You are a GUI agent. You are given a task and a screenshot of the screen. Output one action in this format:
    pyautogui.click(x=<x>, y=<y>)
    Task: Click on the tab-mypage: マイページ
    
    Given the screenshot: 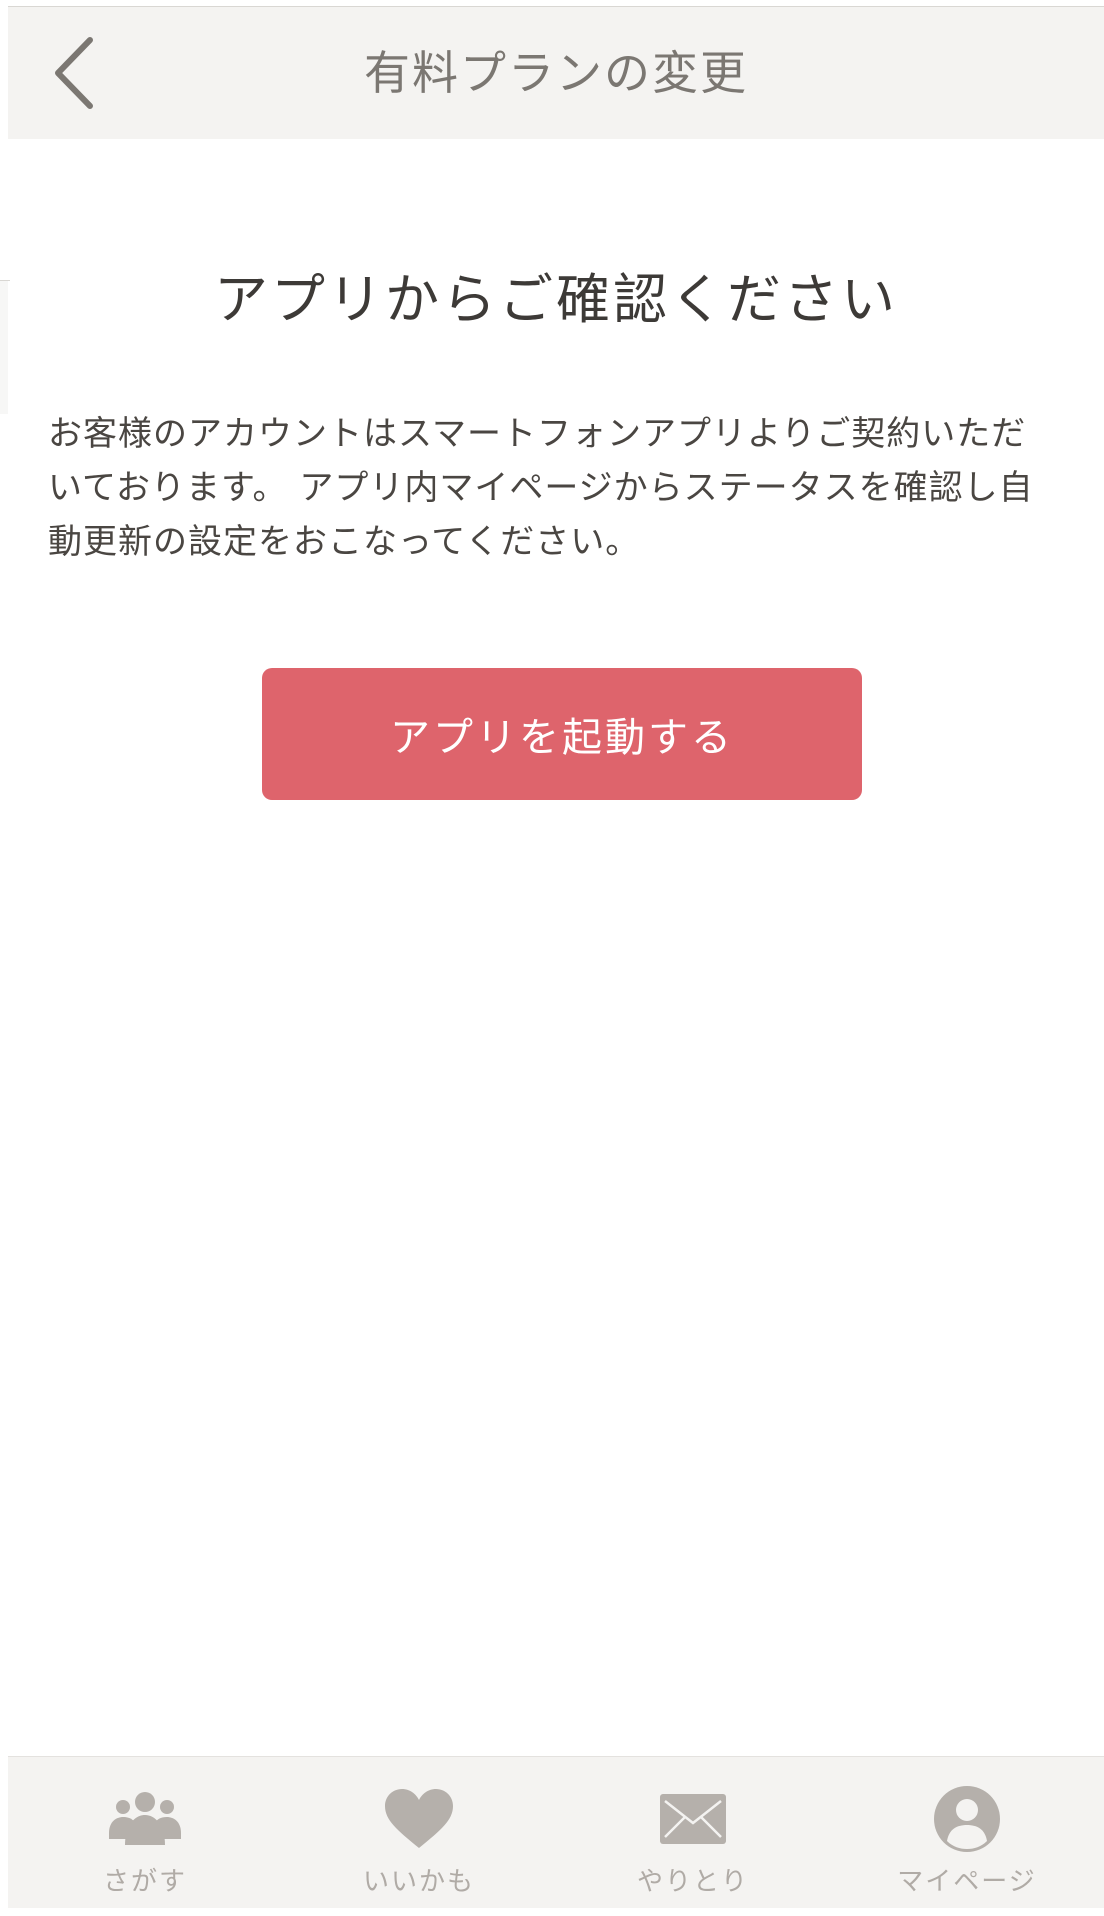 What is the action you would take?
    pyautogui.click(x=967, y=1833)
    